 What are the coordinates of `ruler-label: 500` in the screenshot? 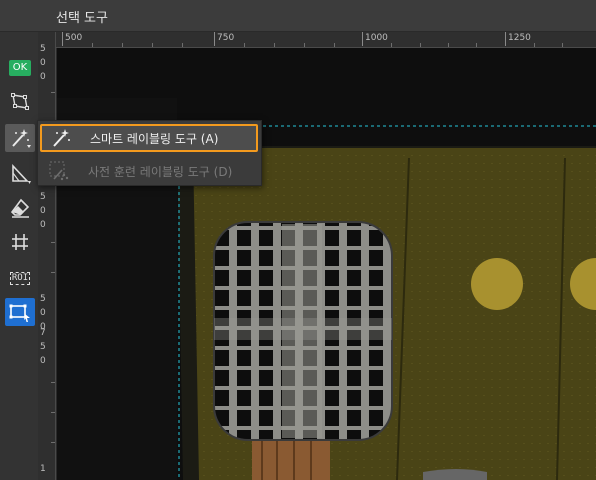 It's located at (74, 38).